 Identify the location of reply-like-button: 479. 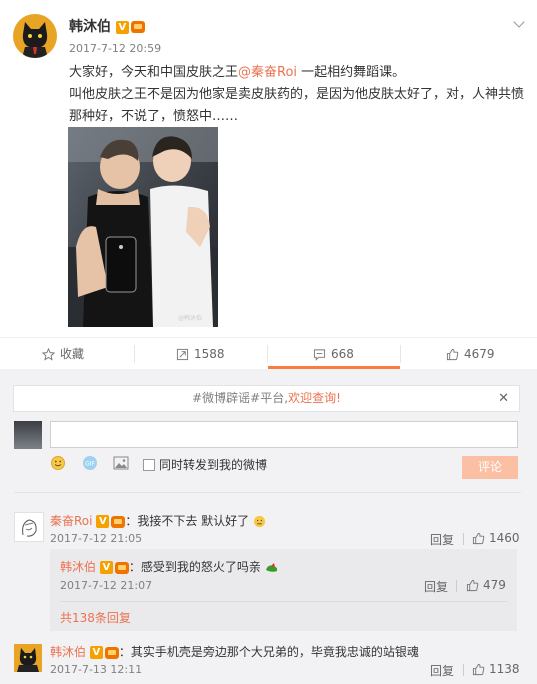
(486, 585).